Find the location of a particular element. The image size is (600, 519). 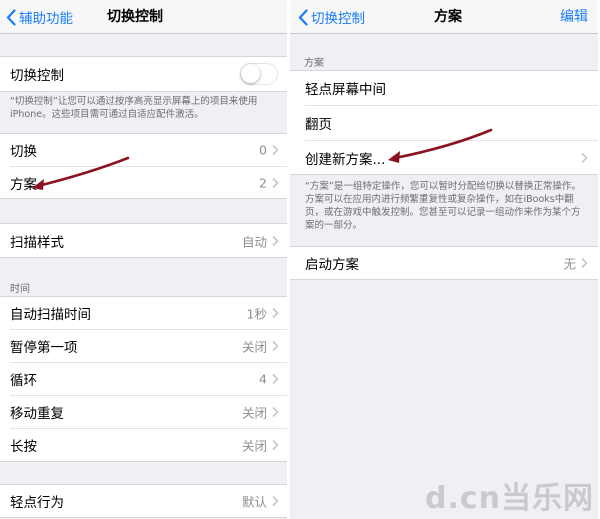

edit-button: 编辑 is located at coordinates (574, 17).